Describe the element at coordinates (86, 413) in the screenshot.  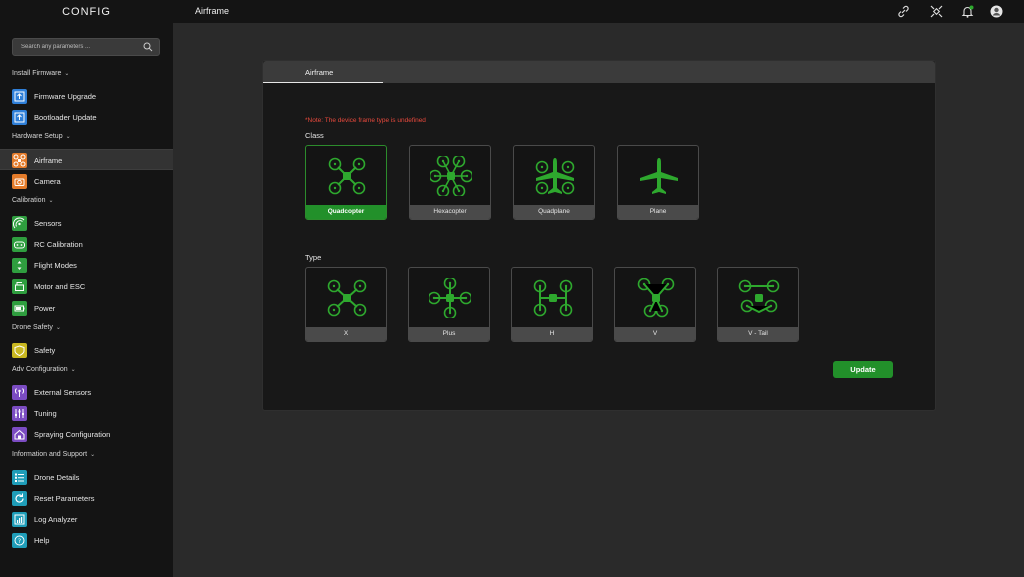
I see `sidebar-item-tuning: Tuning` at that location.